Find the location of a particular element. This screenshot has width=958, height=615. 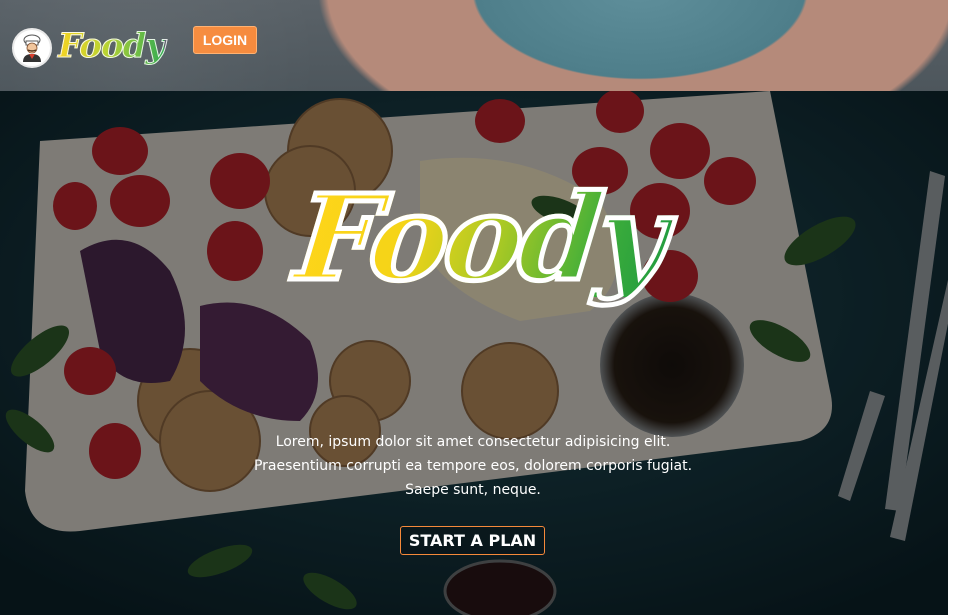

header-bar: Foody LOGIN is located at coordinates (474, 45).